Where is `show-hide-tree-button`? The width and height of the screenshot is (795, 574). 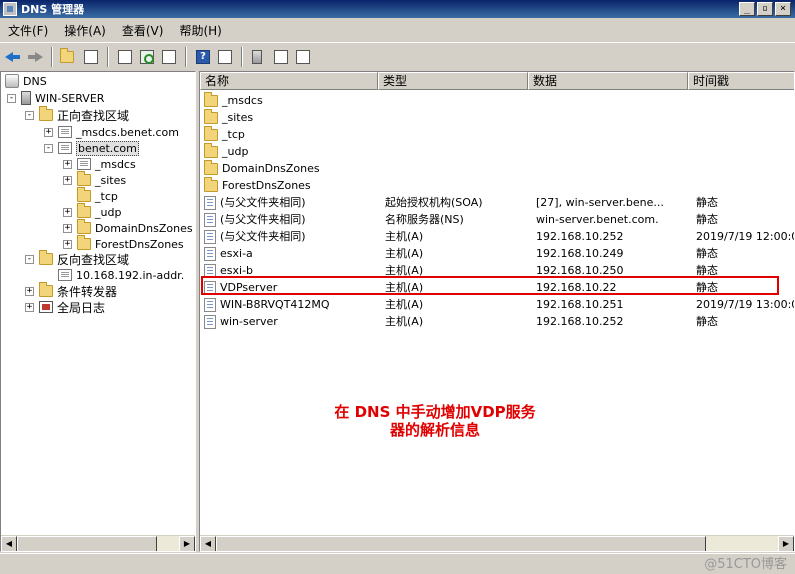
show-hide-tree-button is located at coordinates (91, 57).